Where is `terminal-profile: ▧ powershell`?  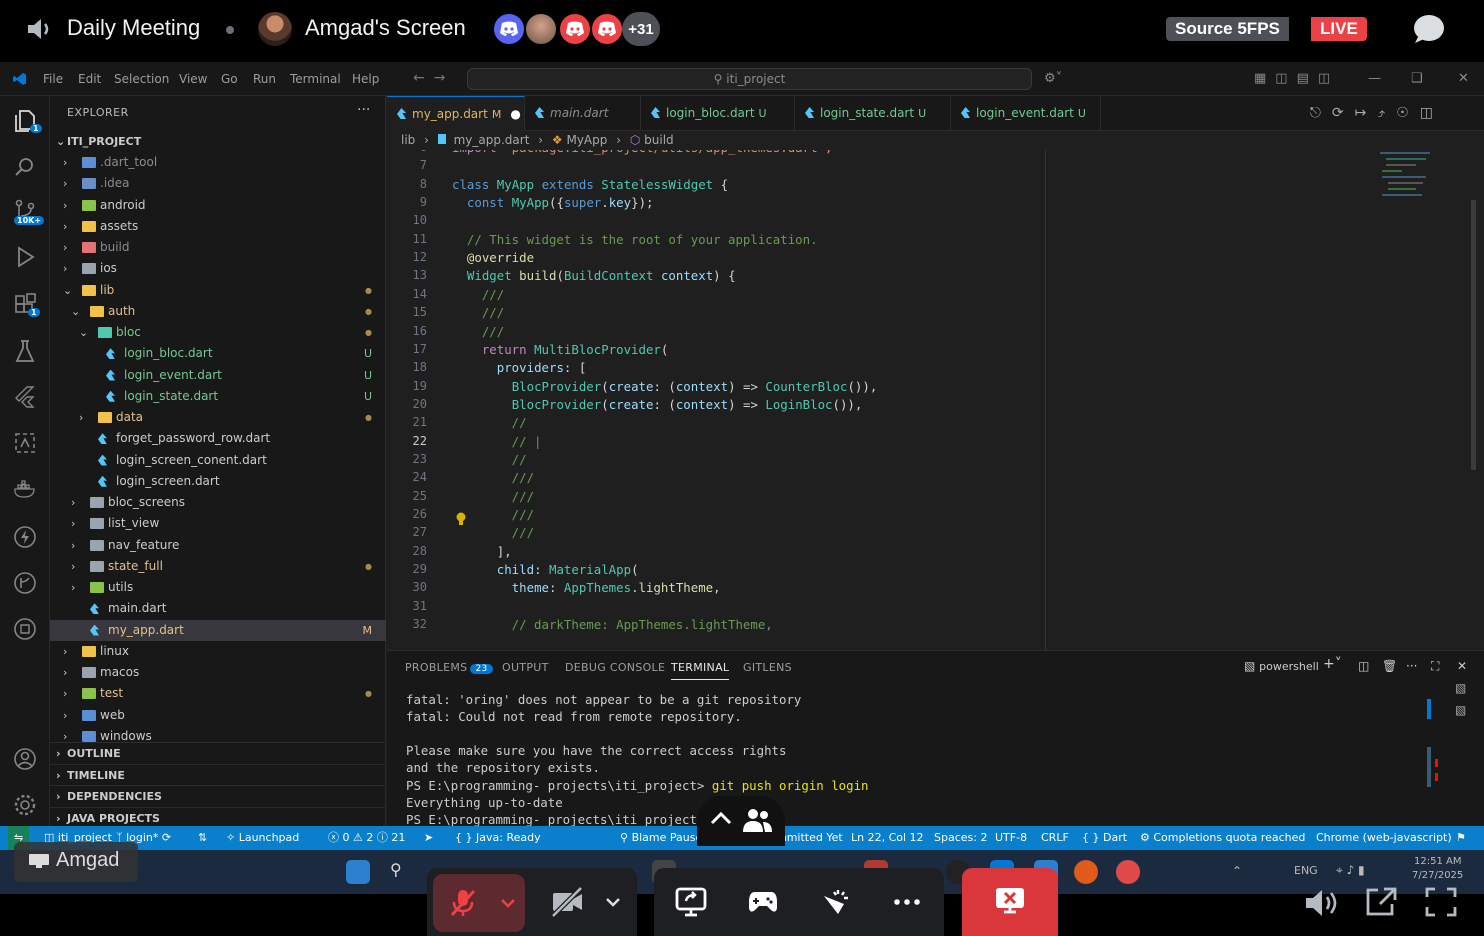
terminal-profile: ▧ powershell is located at coordinates (1281, 666).